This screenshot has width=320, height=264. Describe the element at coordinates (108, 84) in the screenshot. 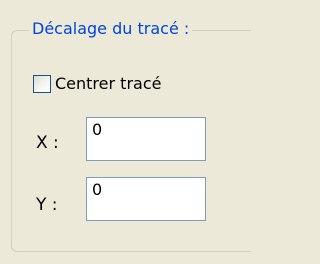

I see `center-trace-label: Centrer tracé` at that location.